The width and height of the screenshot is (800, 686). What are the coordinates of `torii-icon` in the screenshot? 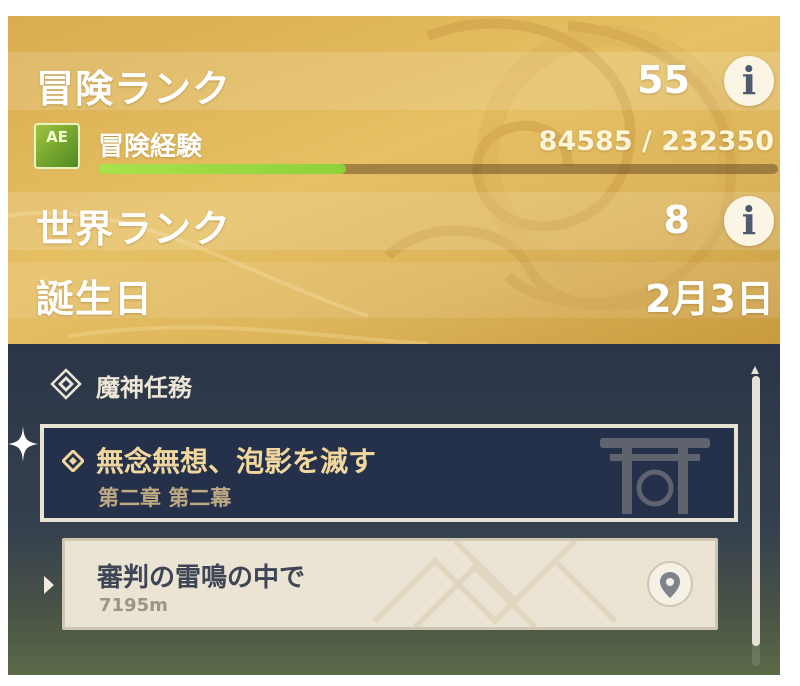 It's located at (655, 476).